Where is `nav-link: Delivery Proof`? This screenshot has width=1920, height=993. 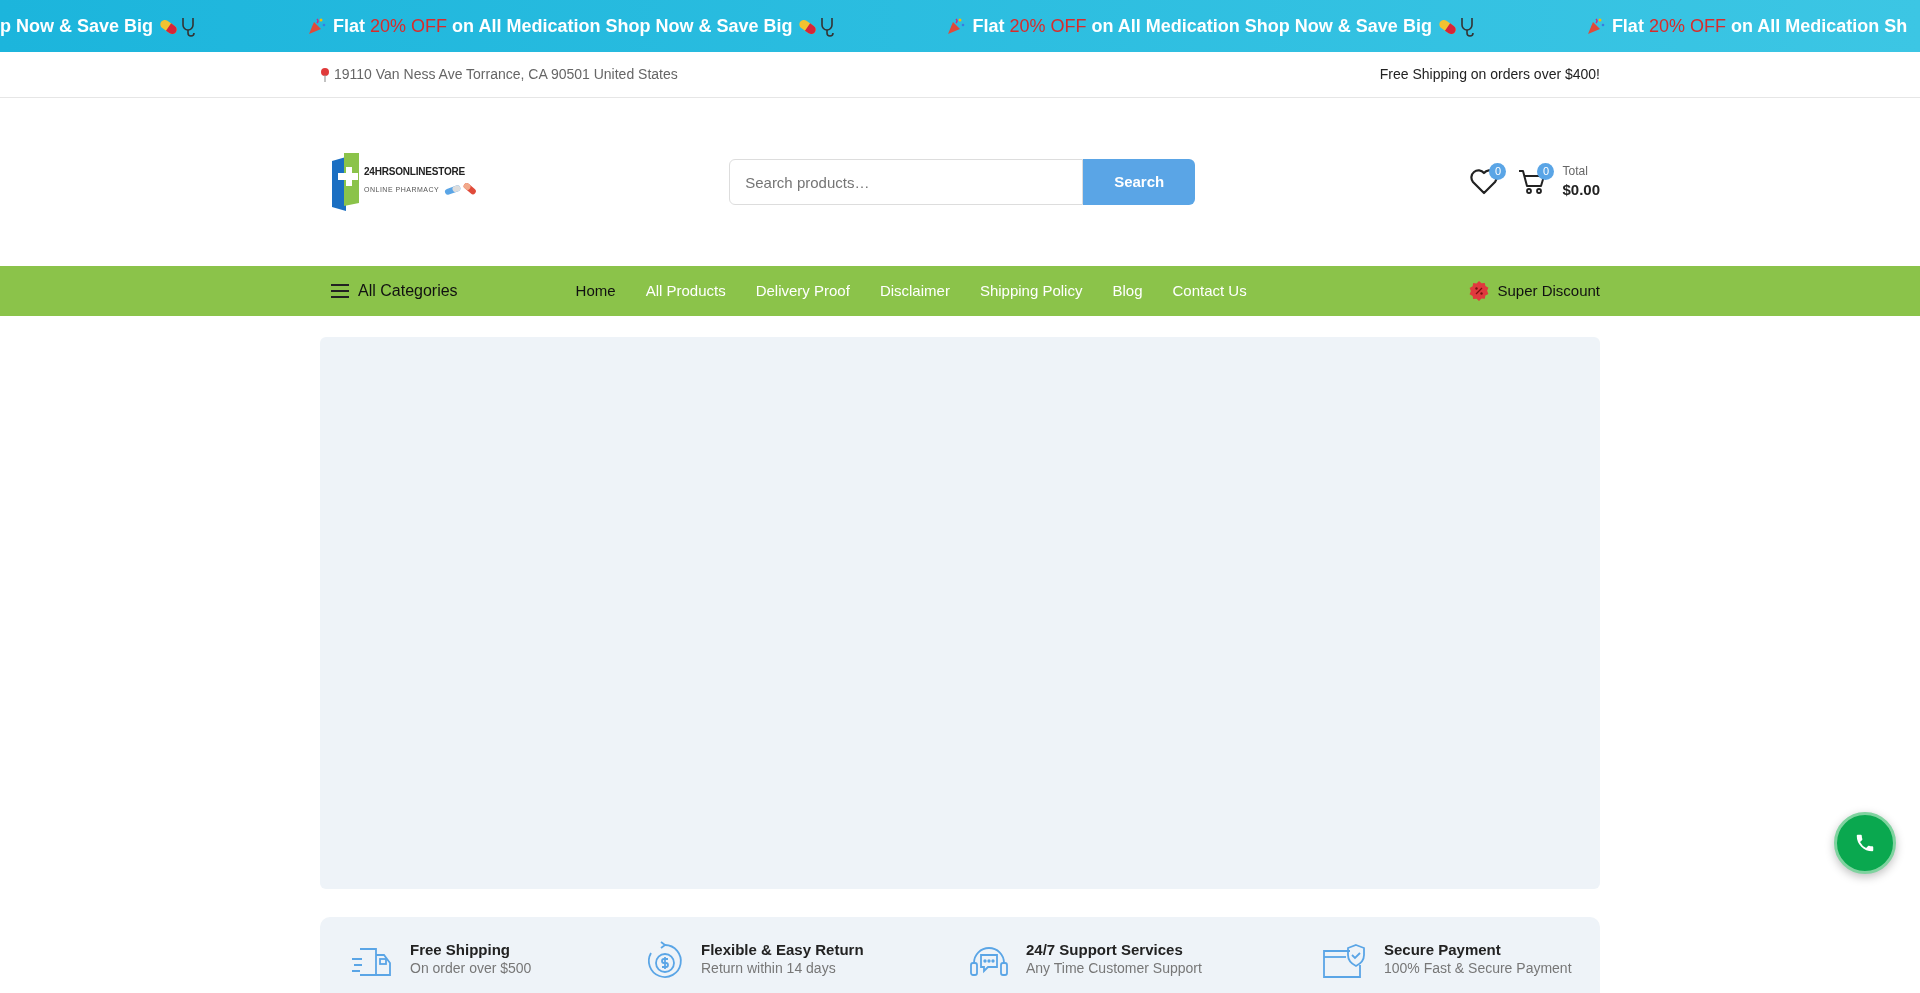
nav-link: Delivery Proof is located at coordinates (802, 291).